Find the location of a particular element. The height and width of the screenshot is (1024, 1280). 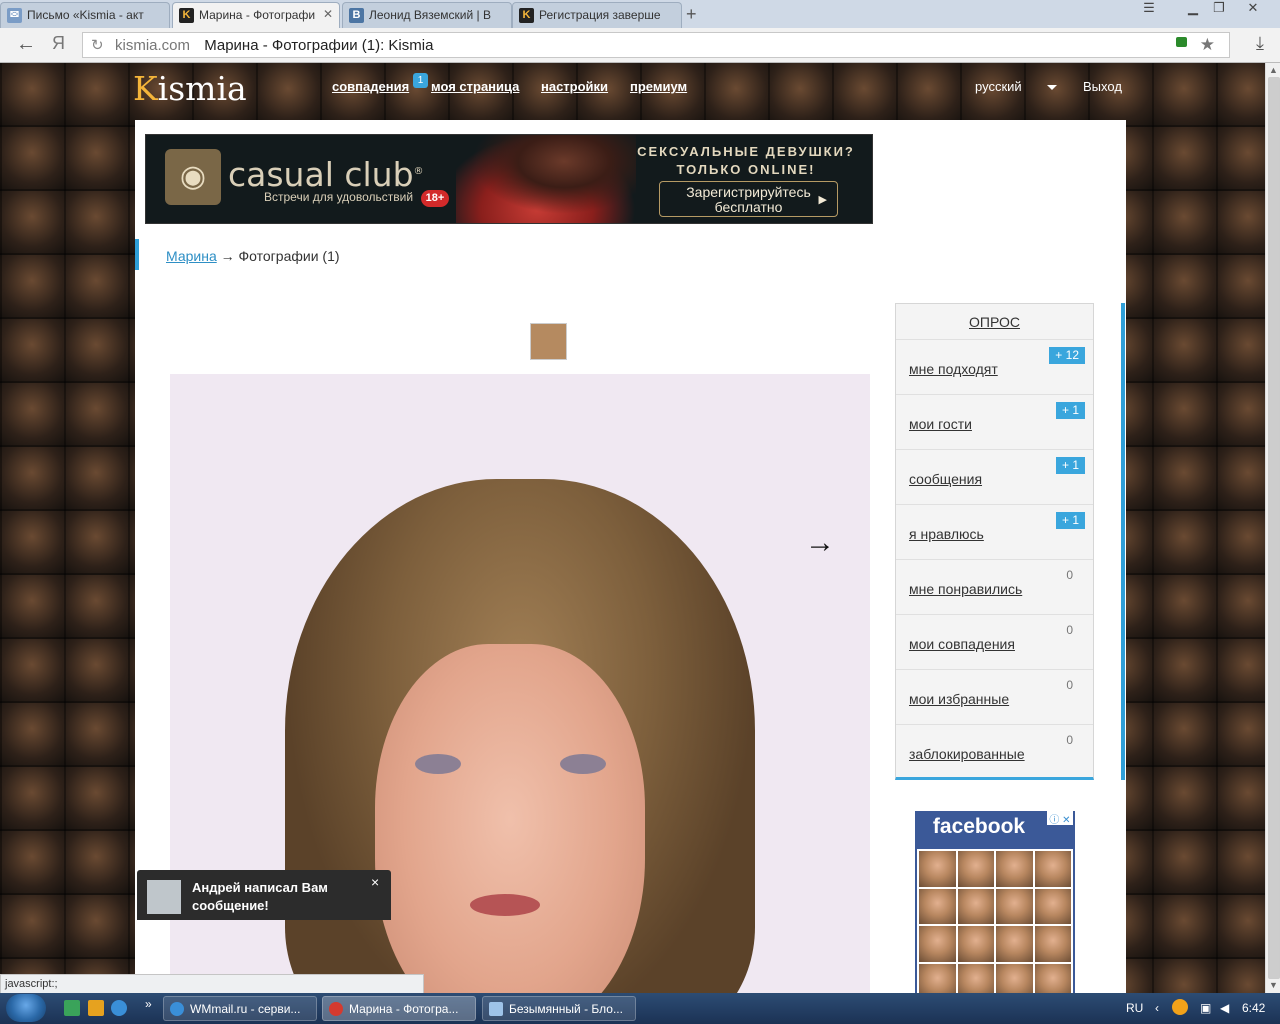

lock-icon is located at coordinates (1181, 42).